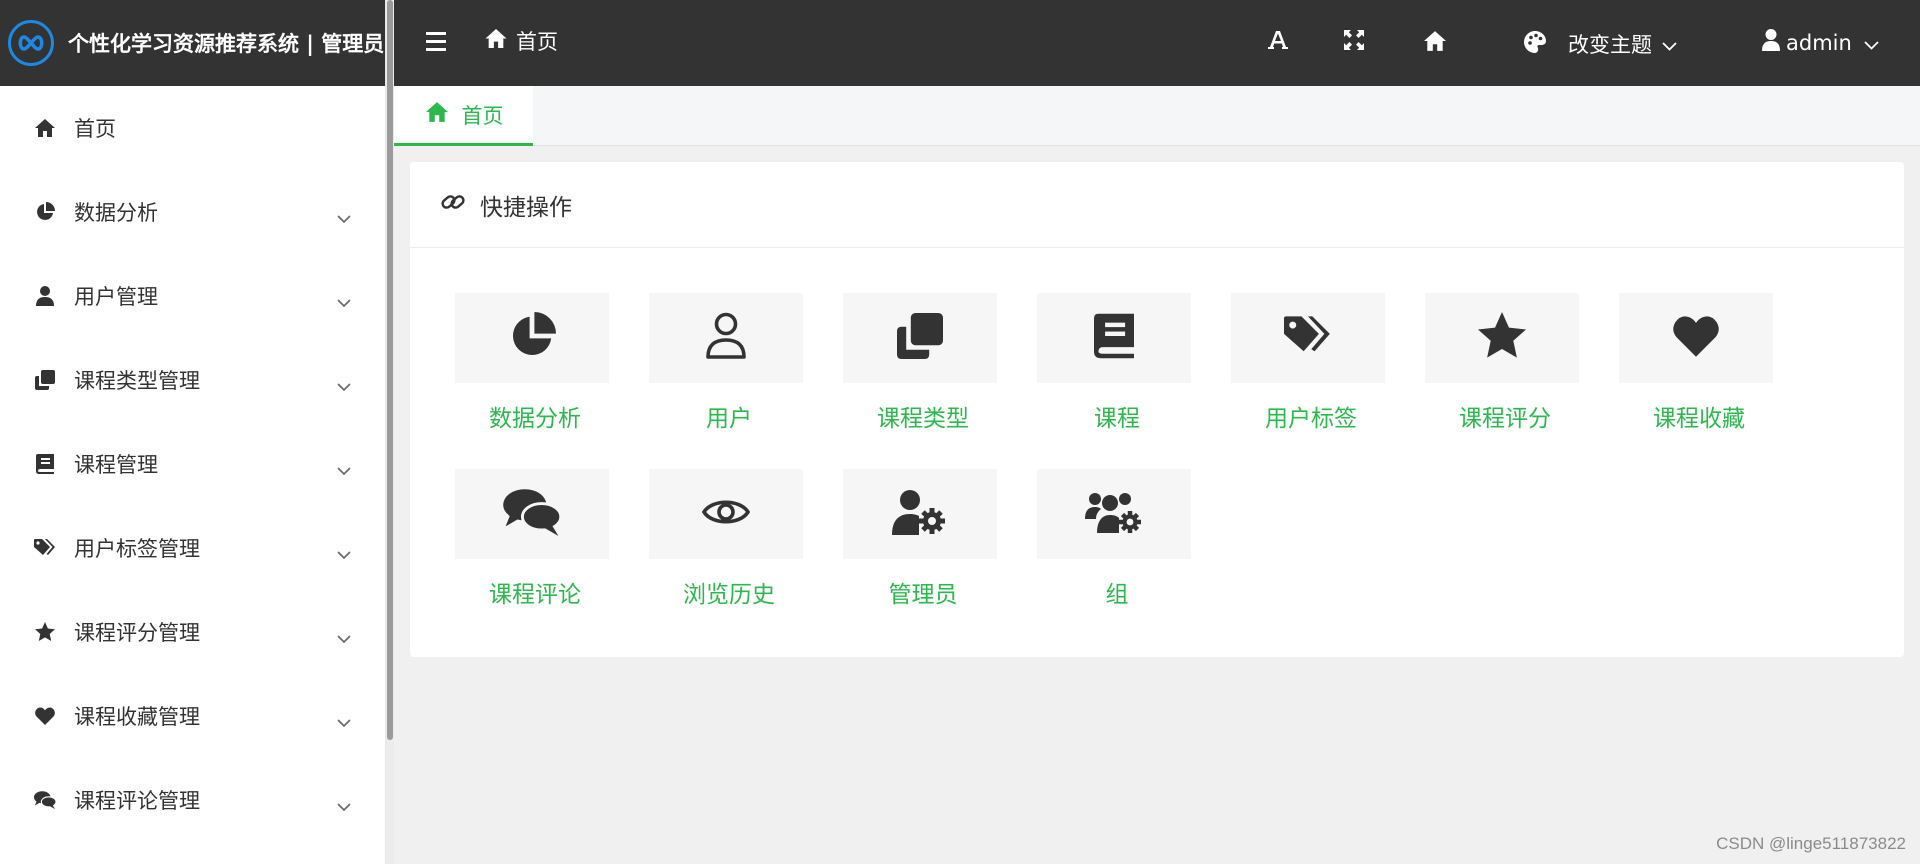 Image resolution: width=1920 pixels, height=864 pixels. Describe the element at coordinates (116, 213) in the screenshot. I see `sidebar-item-label: 数据分析` at that location.